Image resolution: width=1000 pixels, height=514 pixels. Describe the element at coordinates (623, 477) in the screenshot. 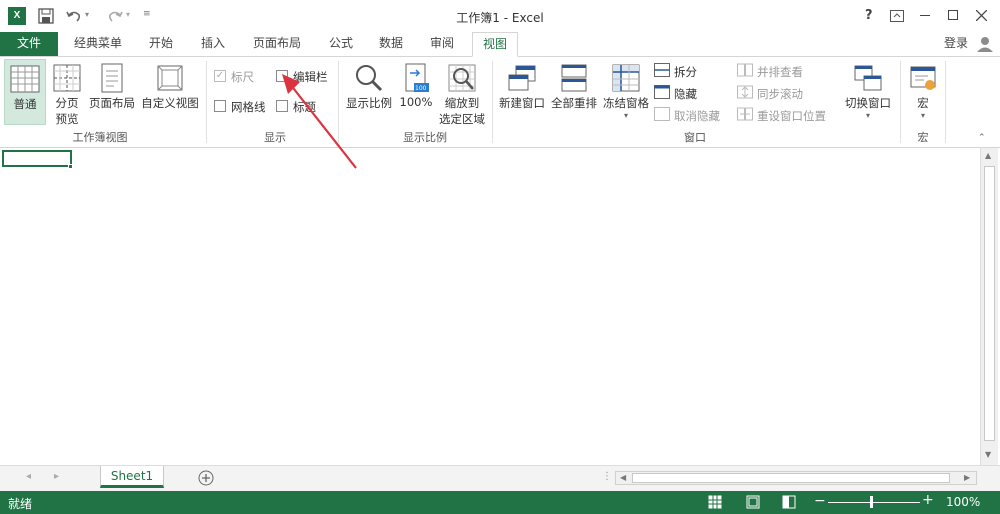

I see `hscroll-left-icon: ◀` at that location.